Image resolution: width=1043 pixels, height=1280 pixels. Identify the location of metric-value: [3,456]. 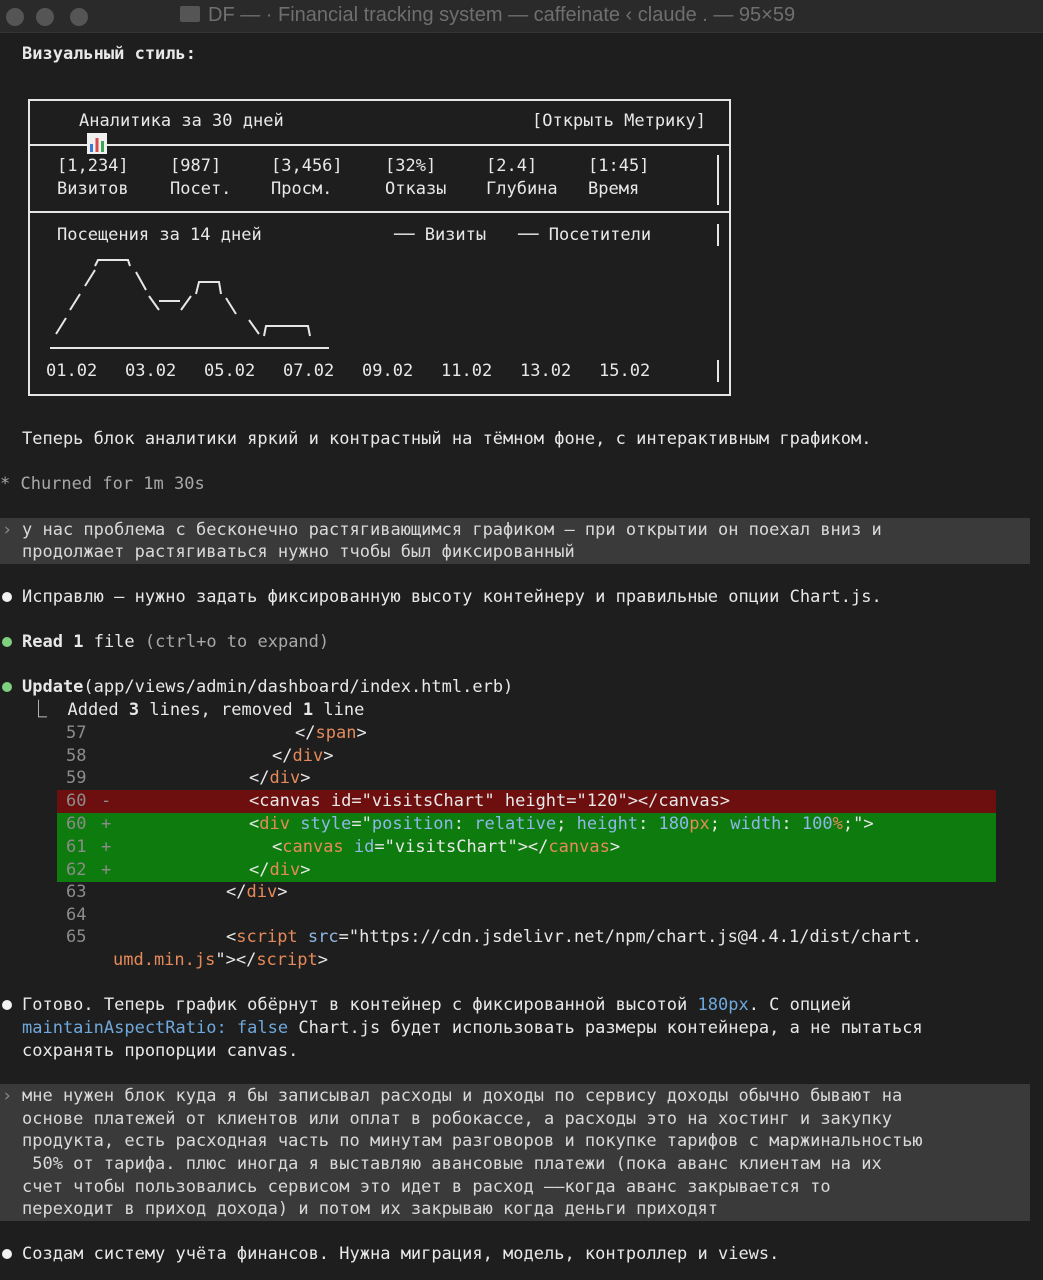
(307, 166).